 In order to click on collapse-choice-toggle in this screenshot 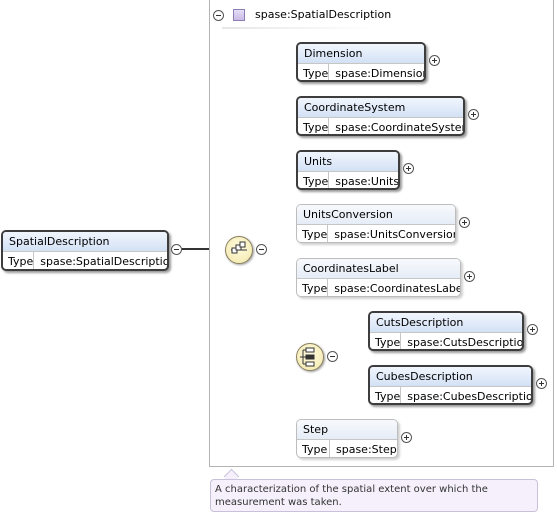, I will do `click(332, 356)`.